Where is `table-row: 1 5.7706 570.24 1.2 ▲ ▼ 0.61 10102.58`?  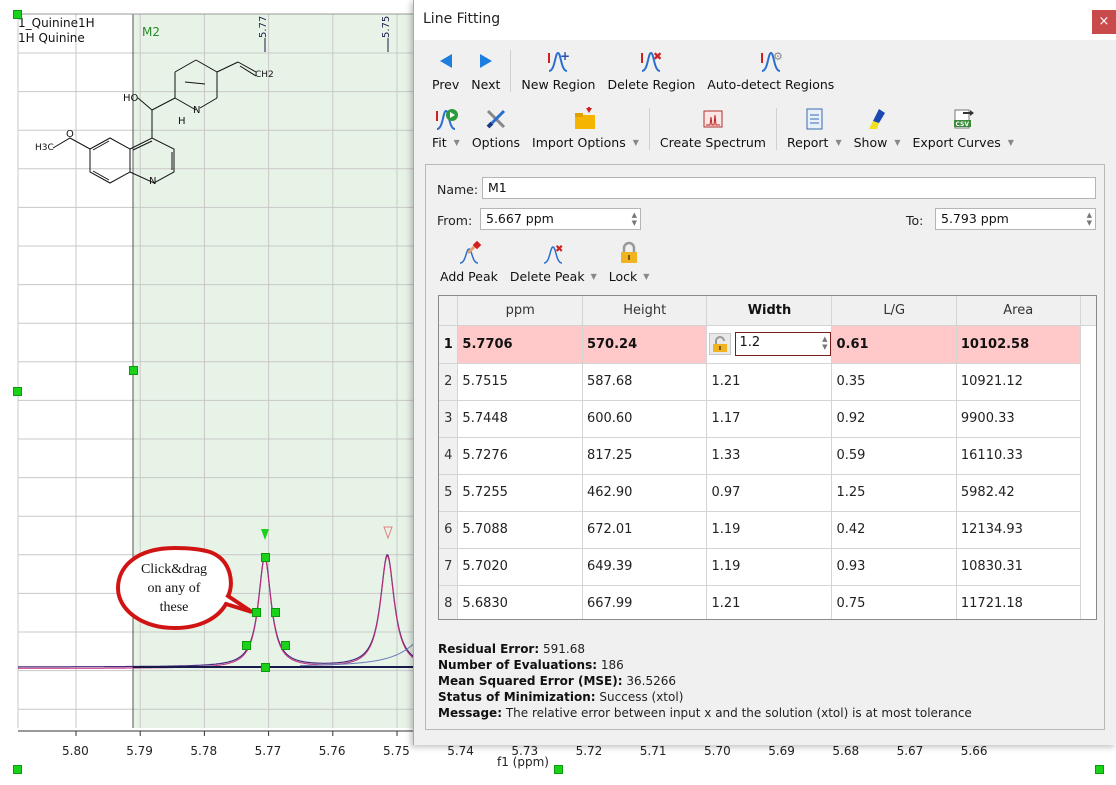 table-row: 1 5.7706 570.24 1.2 ▲ ▼ 0.61 10102.58 is located at coordinates (767, 344).